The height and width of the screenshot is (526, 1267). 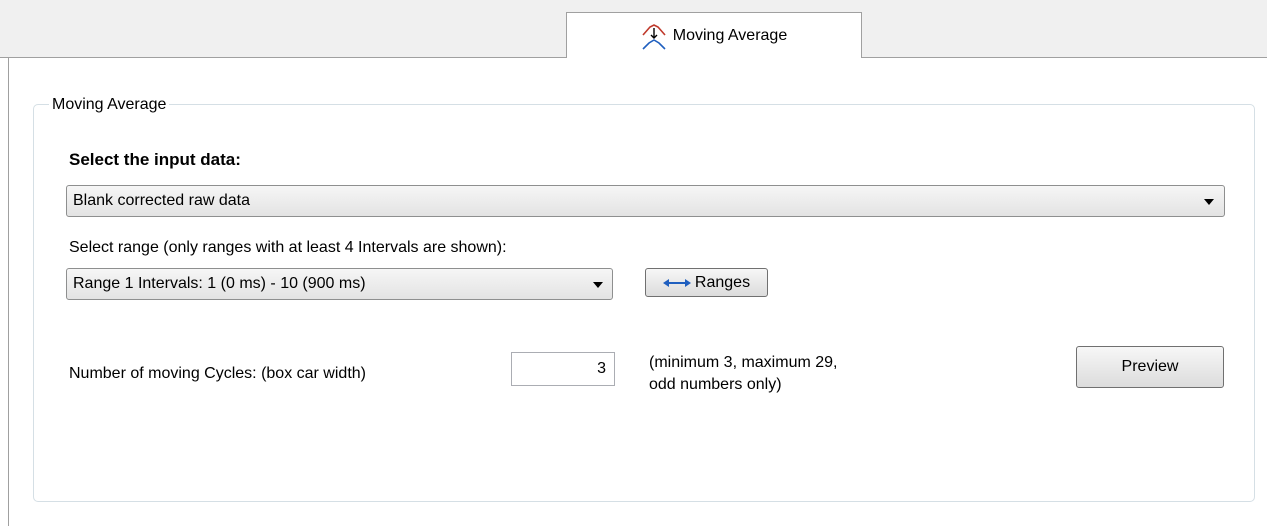 I want to click on double-arrow-icon, so click(x=676, y=282).